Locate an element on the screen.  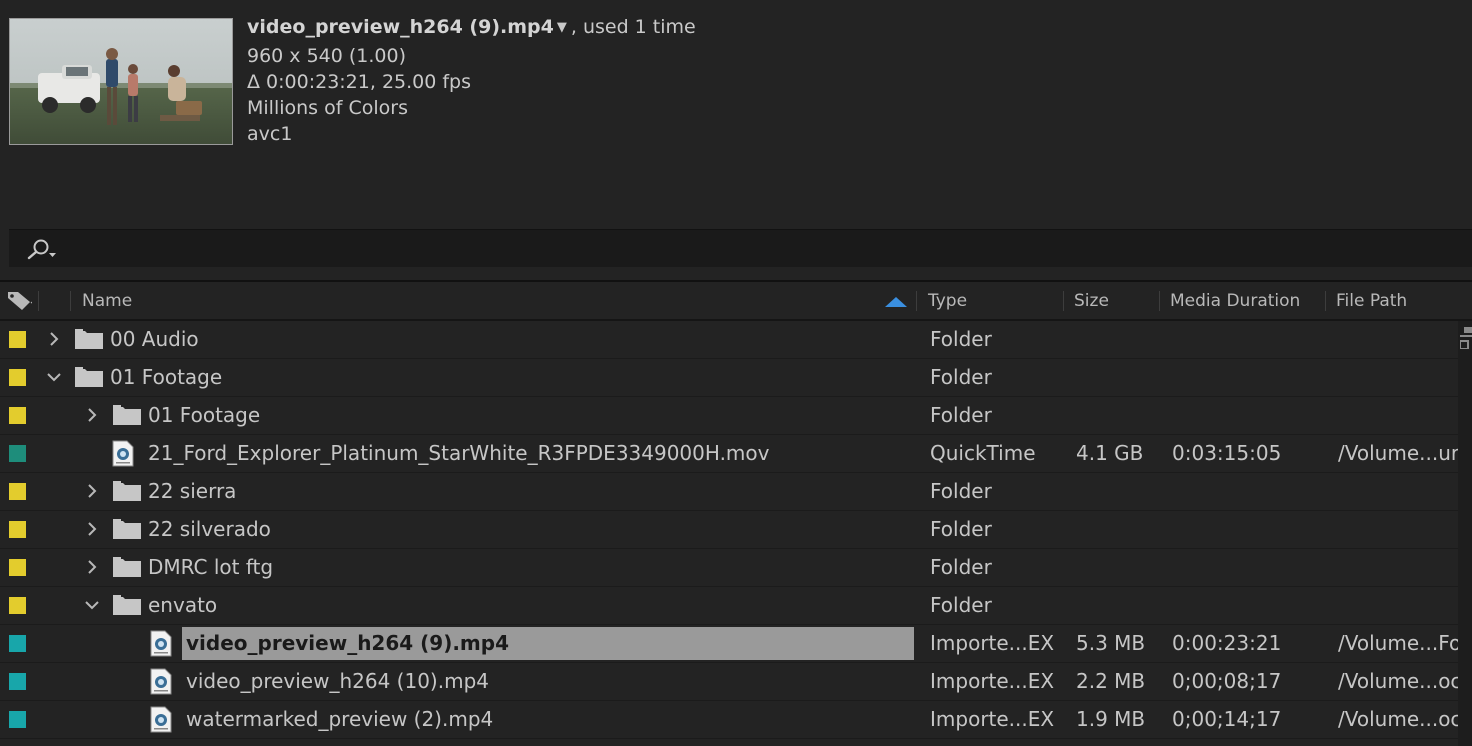
clip-name: watermarked_preview (2).mp4 is located at coordinates (339, 719).